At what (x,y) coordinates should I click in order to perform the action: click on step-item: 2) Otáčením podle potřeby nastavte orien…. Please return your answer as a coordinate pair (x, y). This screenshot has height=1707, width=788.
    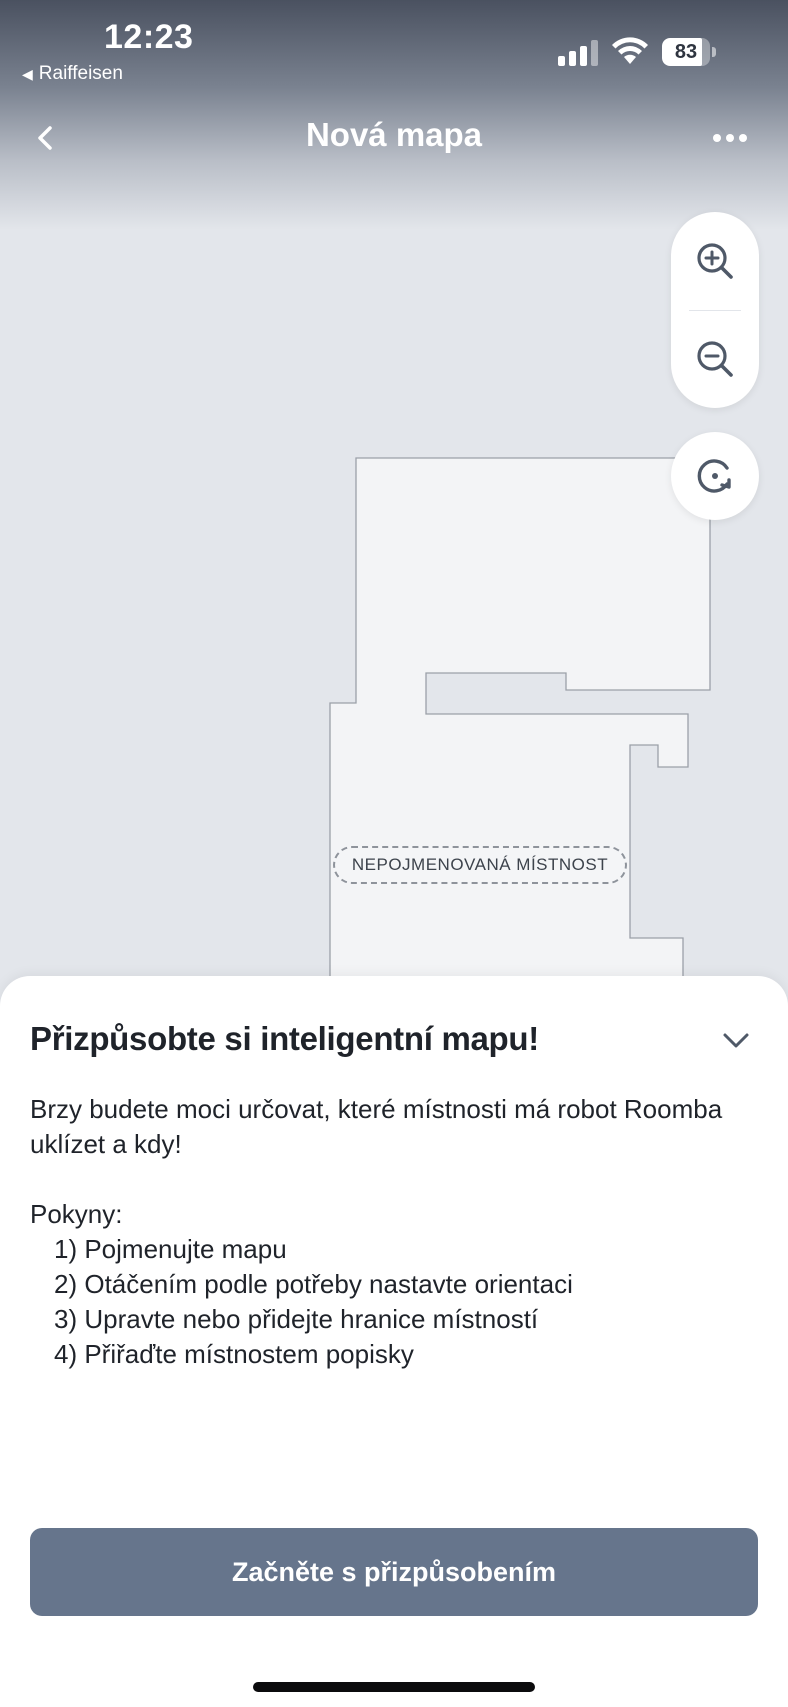
    Looking at the image, I should click on (313, 1284).